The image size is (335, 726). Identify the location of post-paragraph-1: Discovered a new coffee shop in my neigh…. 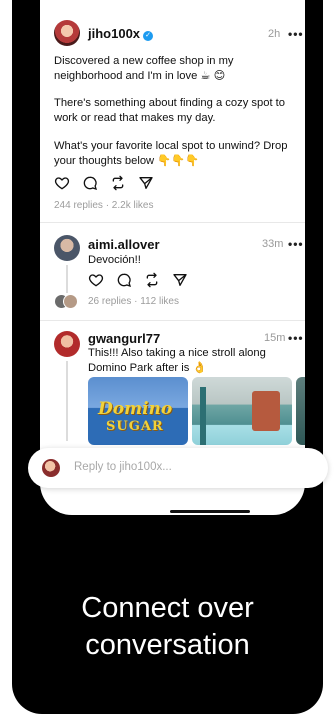
(144, 68).